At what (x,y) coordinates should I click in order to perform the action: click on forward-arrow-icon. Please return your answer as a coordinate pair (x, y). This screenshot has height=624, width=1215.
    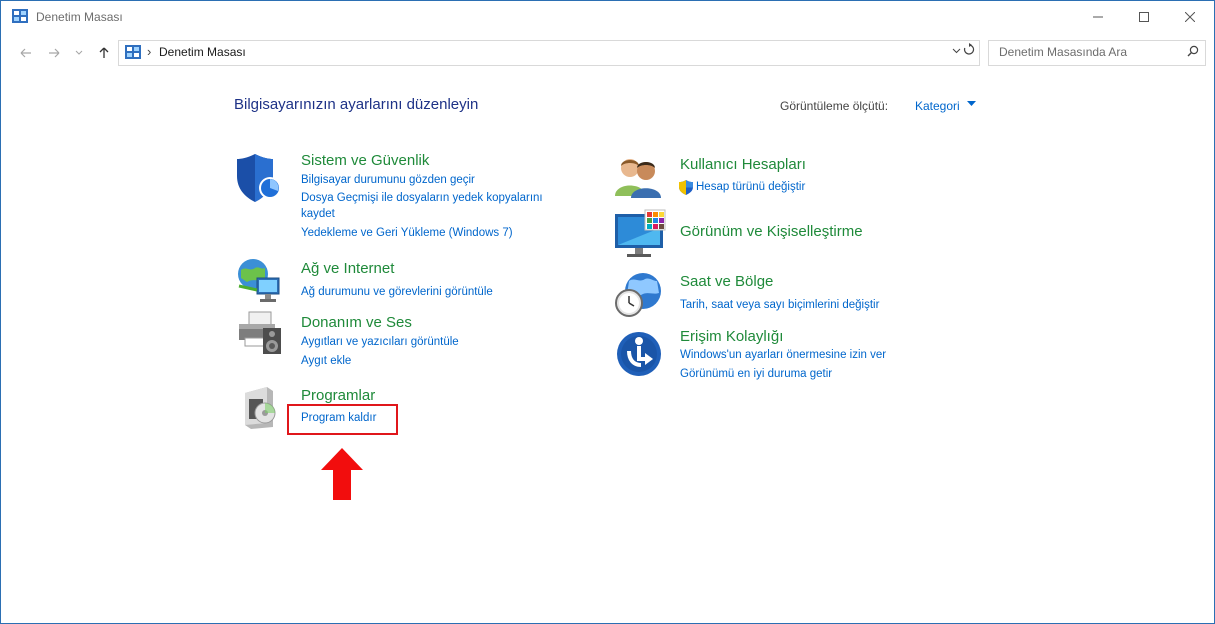
    Looking at the image, I should click on (54, 53).